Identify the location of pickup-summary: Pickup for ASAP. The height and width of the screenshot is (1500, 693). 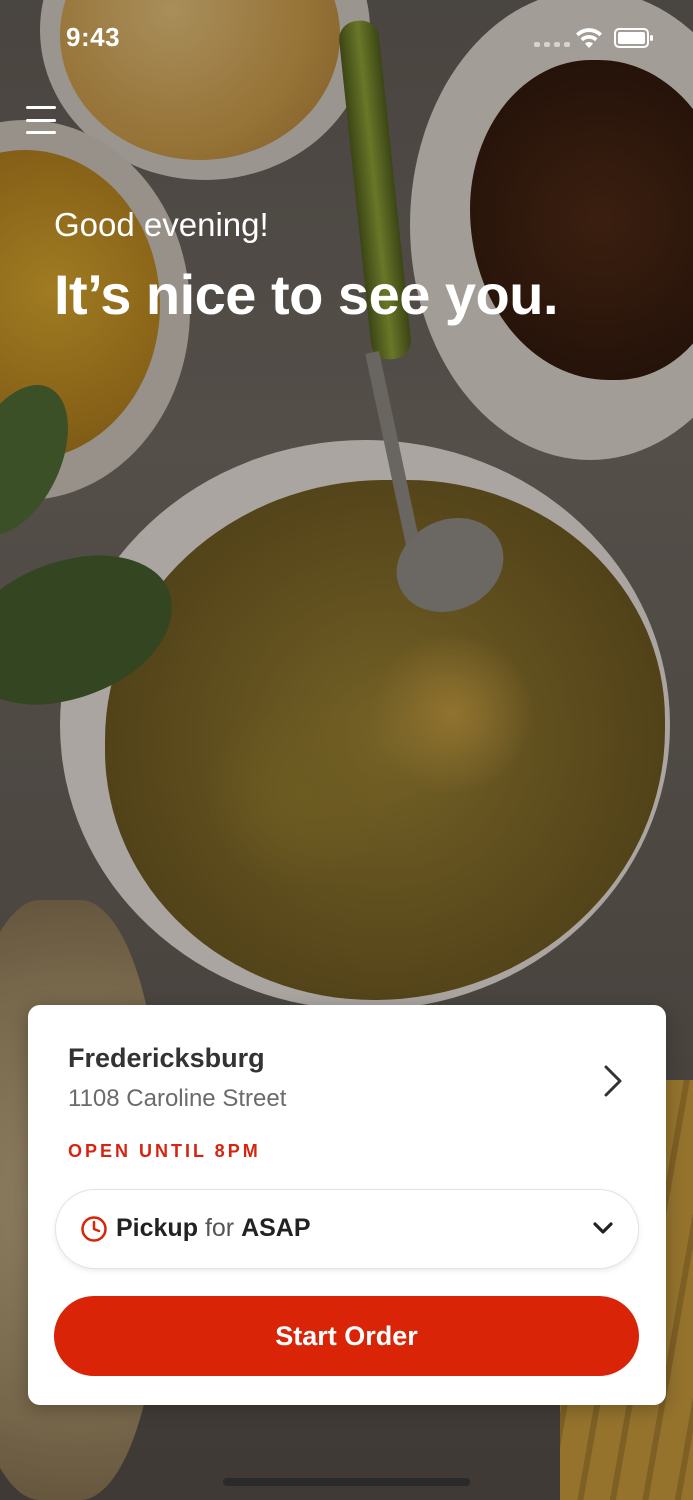
(213, 1228).